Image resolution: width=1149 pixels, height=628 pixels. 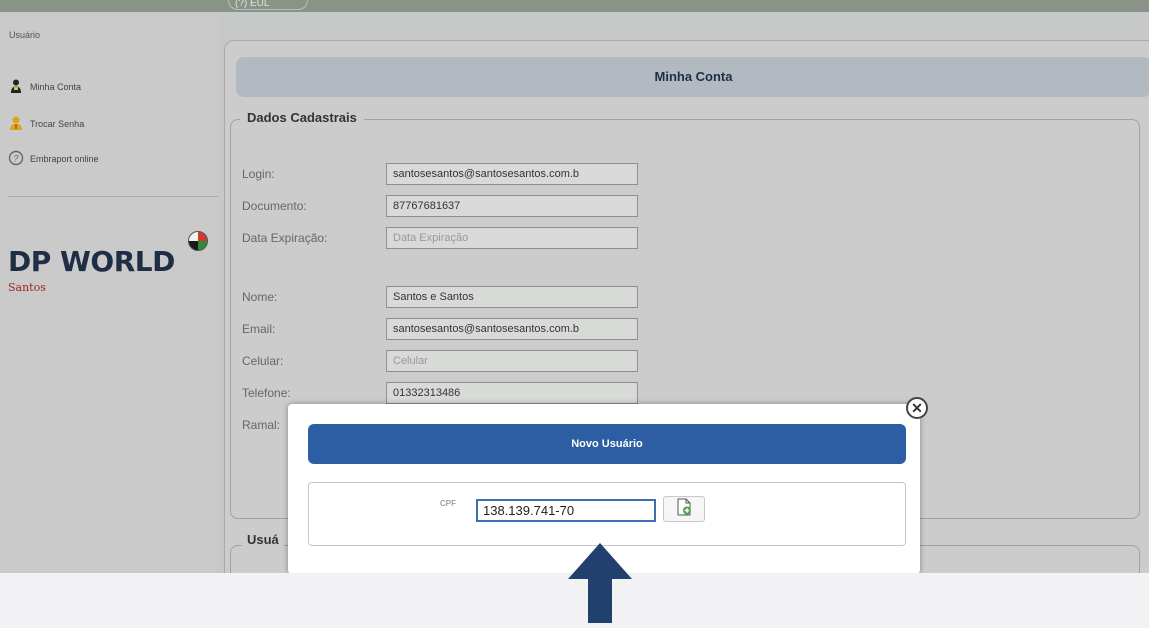 What do you see at coordinates (266, 393) in the screenshot?
I see `telefone-label: Telefone:` at bounding box center [266, 393].